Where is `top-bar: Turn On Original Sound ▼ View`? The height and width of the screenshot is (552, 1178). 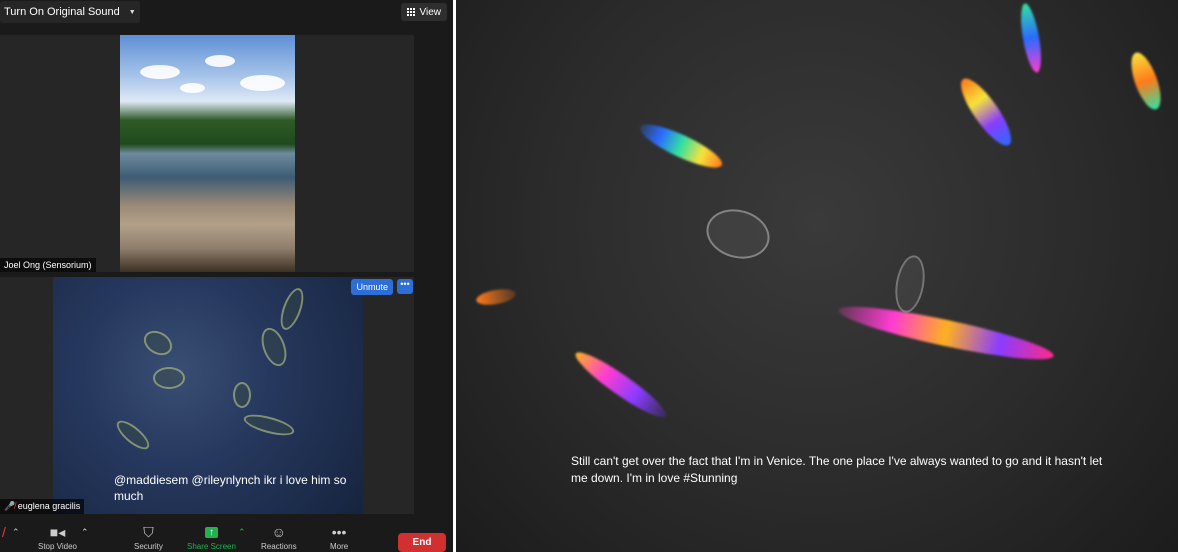 top-bar: Turn On Original Sound ▼ View is located at coordinates (226, 12).